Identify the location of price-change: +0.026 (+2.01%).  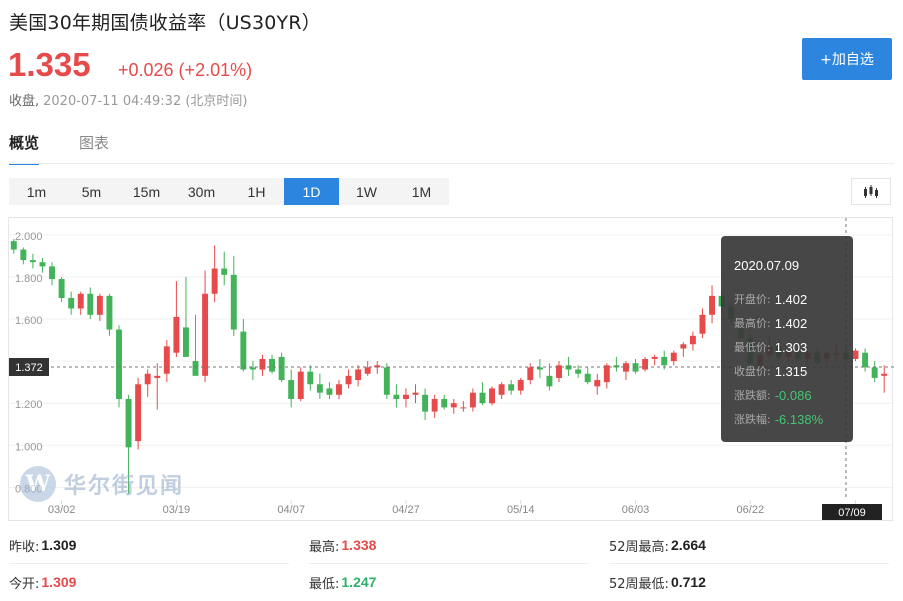
(185, 70).